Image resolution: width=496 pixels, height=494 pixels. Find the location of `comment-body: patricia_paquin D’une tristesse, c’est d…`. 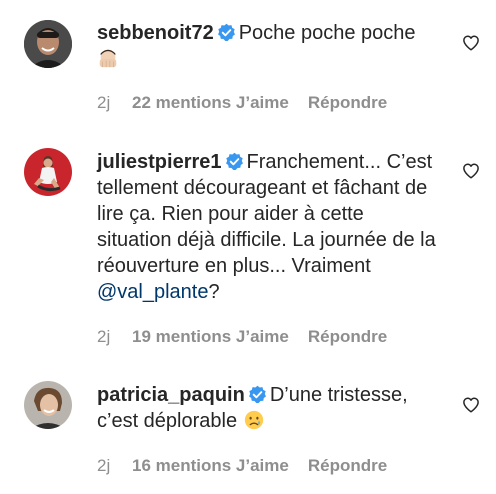

comment-body: patricia_paquin D’une tristesse, c’est d… is located at coordinates (267, 408).